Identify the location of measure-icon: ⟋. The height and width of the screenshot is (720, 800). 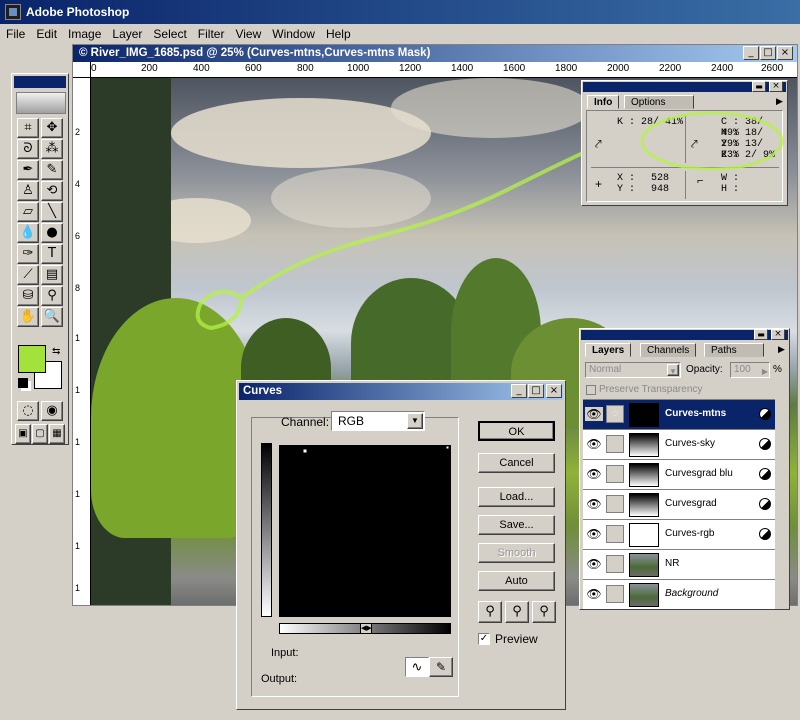
(28, 275).